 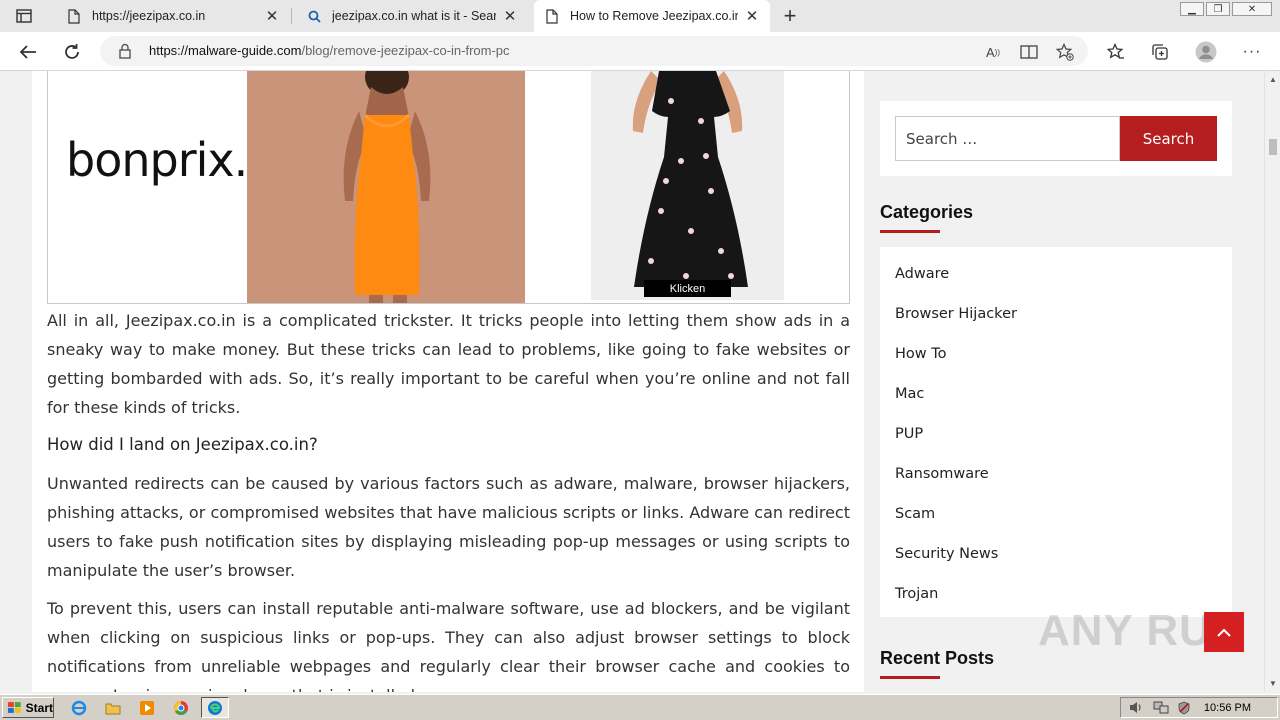 I want to click on start-label: Start, so click(x=39, y=707).